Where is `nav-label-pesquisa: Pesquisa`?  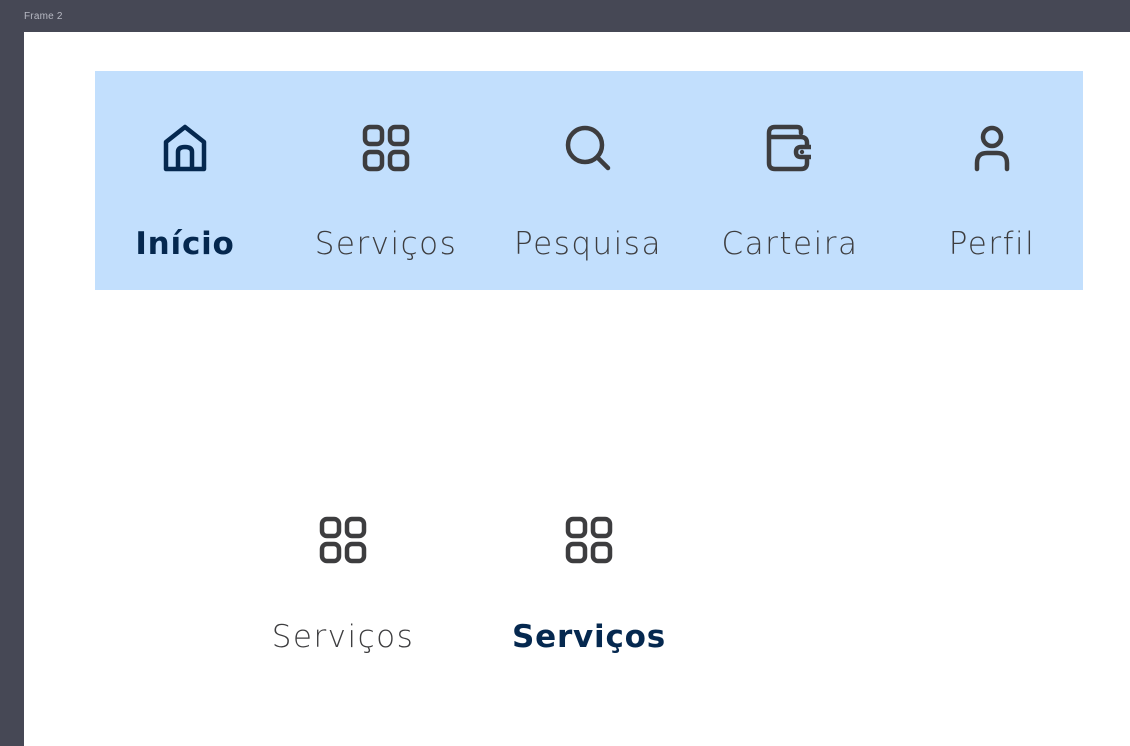
nav-label-pesquisa: Pesquisa is located at coordinates (588, 244).